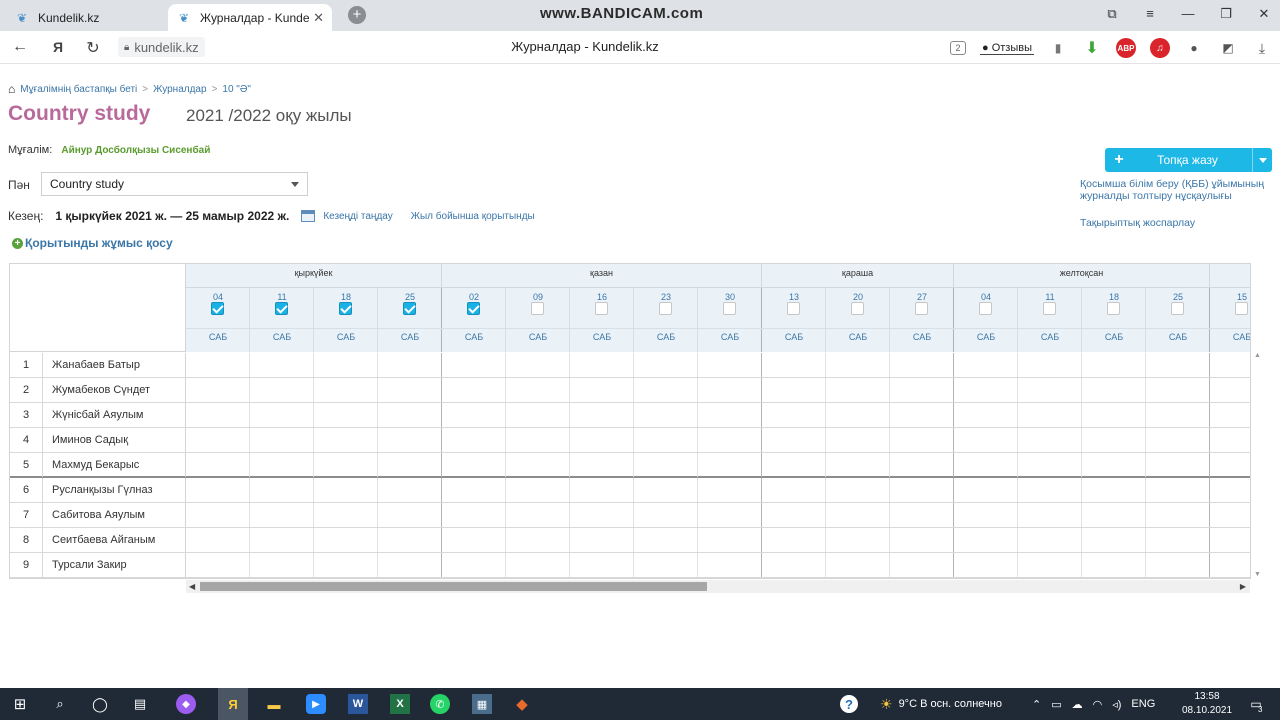 Image resolution: width=1280 pixels, height=720 pixels. What do you see at coordinates (192, 586) in the screenshot?
I see `scroll-left-icon: ◀` at bounding box center [192, 586].